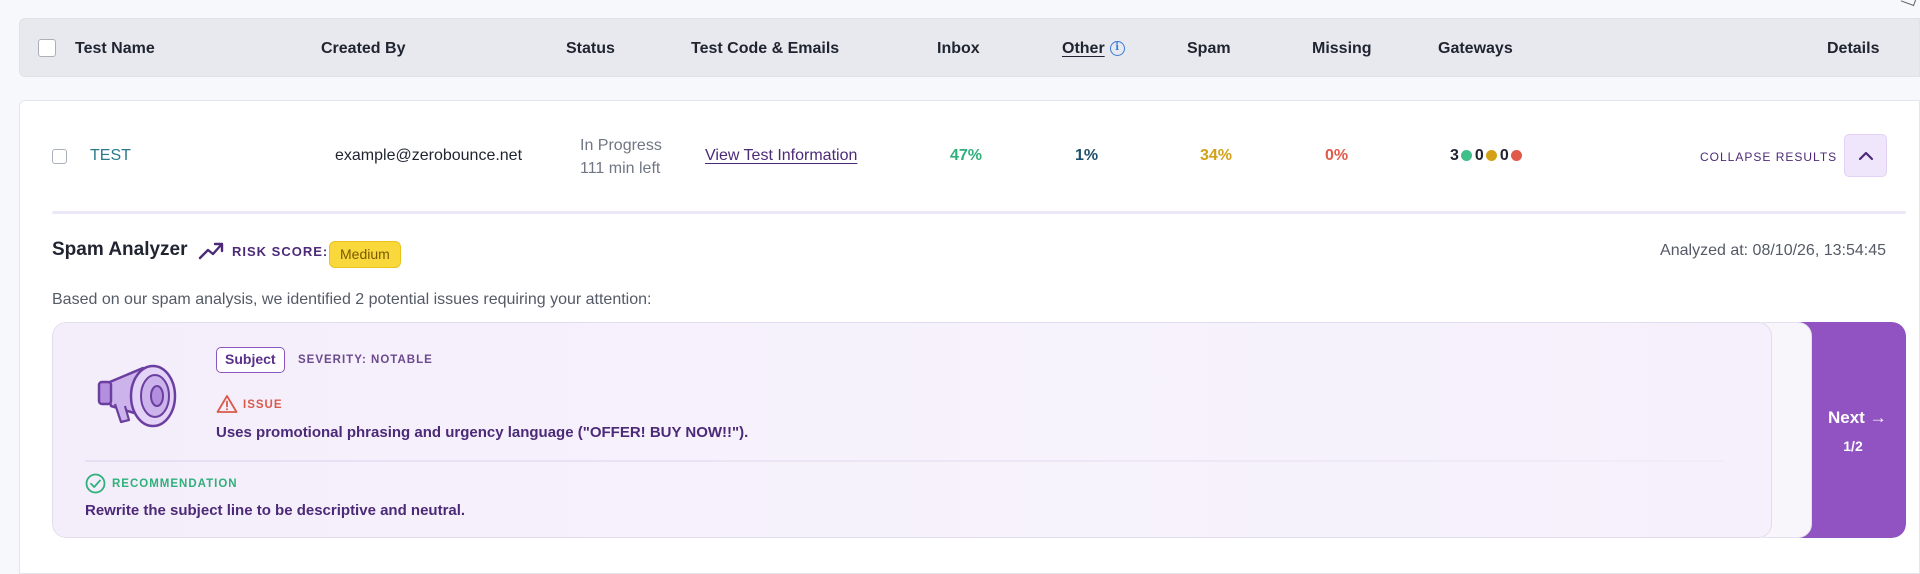 This screenshot has width=1920, height=574. Describe the element at coordinates (1853, 48) in the screenshot. I see `header-details: Details` at that location.